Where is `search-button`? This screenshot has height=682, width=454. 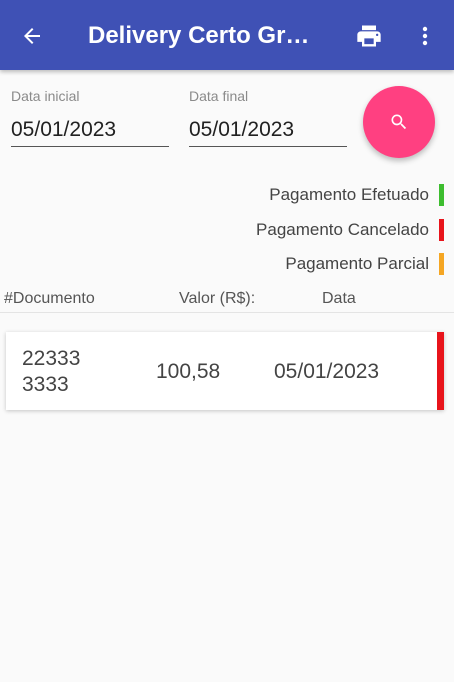
search-button is located at coordinates (399, 122).